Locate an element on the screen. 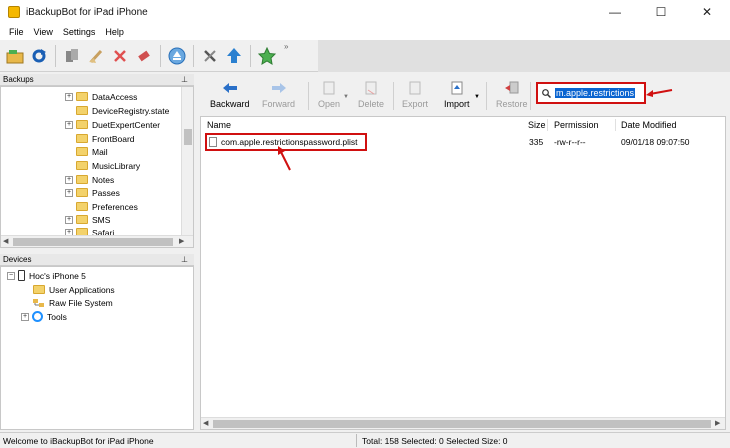 The width and height of the screenshot is (730, 448). app-icon is located at coordinates (14, 12).